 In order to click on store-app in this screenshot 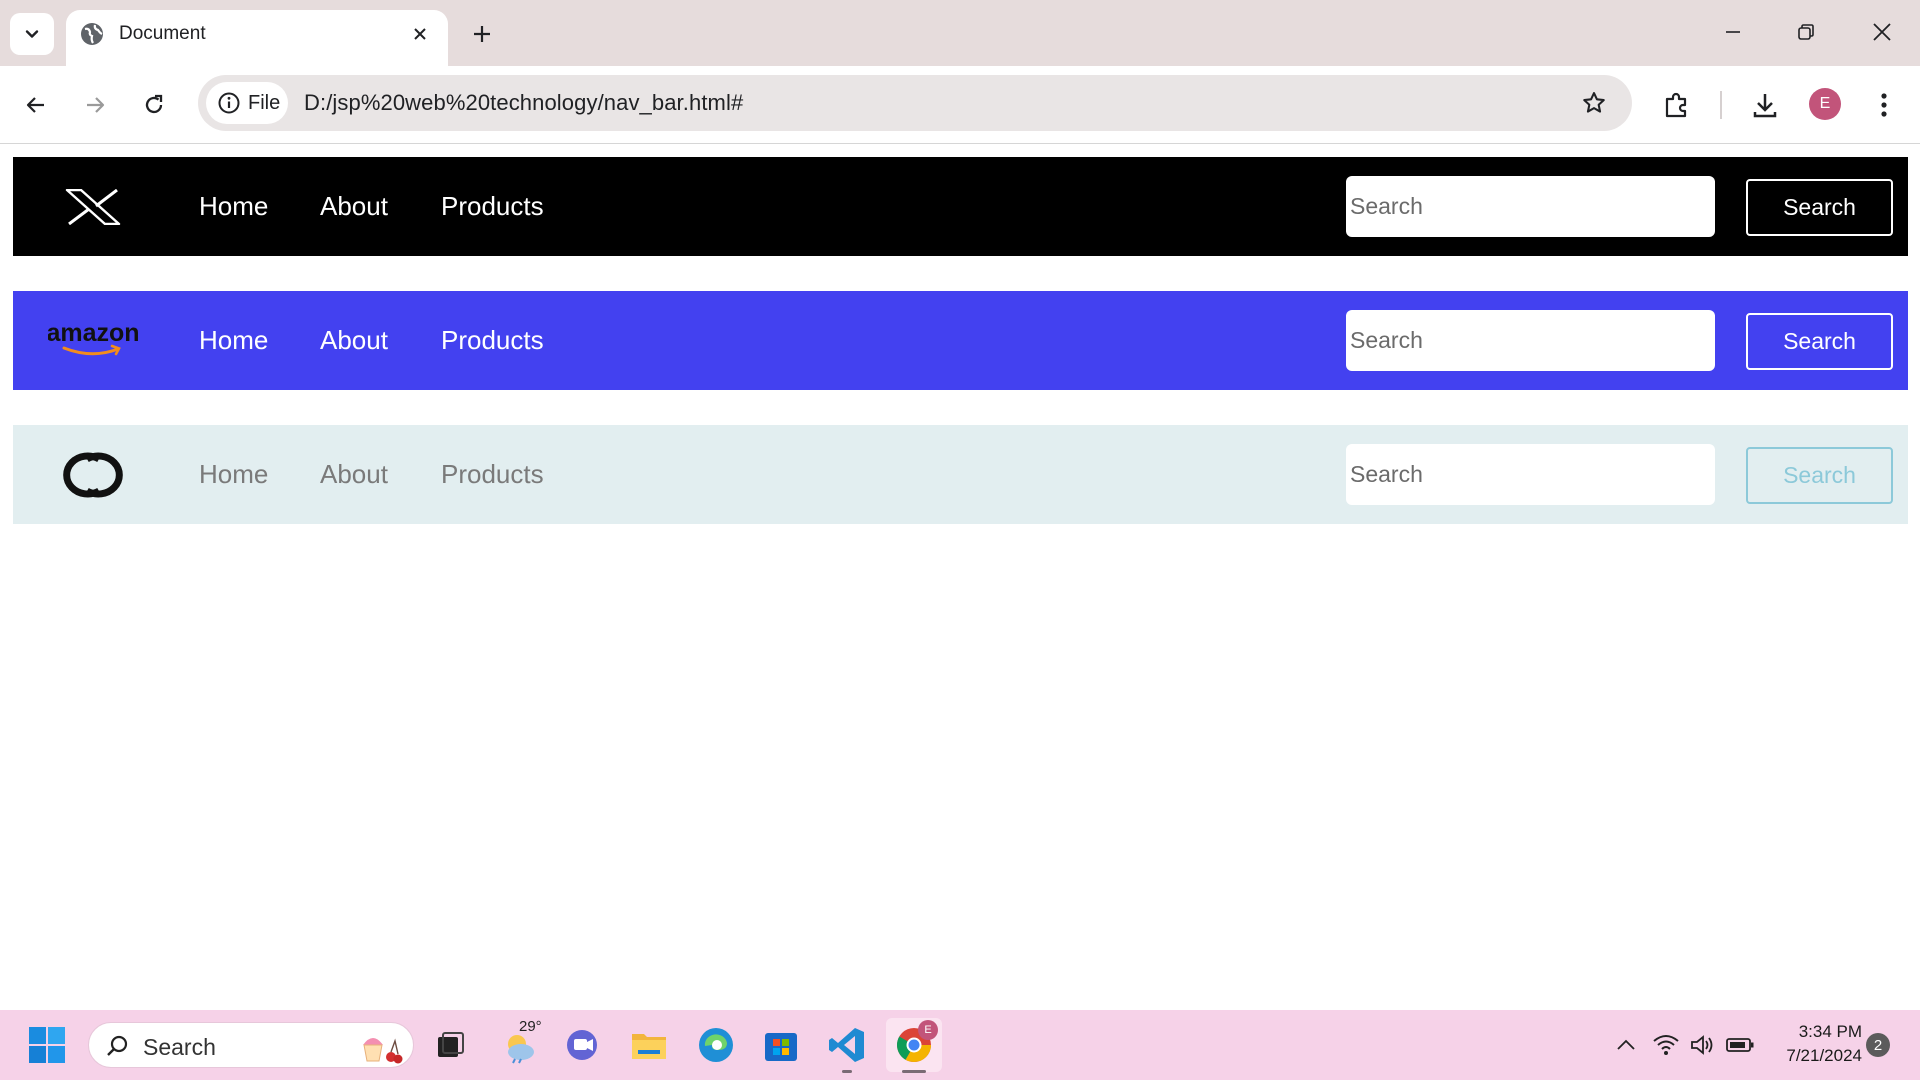, I will do `click(781, 1045)`.